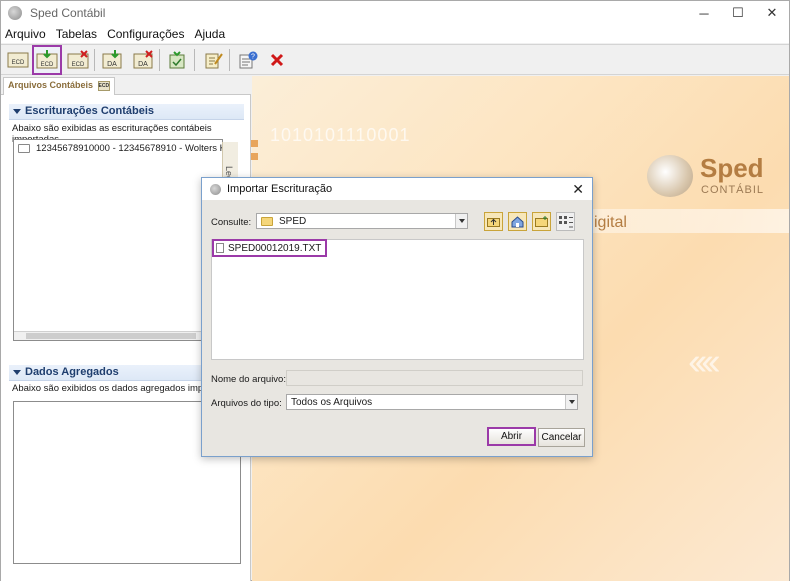 Image resolution: width=790 pixels, height=581 pixels. Describe the element at coordinates (732, 168) in the screenshot. I see `logo-main-text: Sped` at that location.